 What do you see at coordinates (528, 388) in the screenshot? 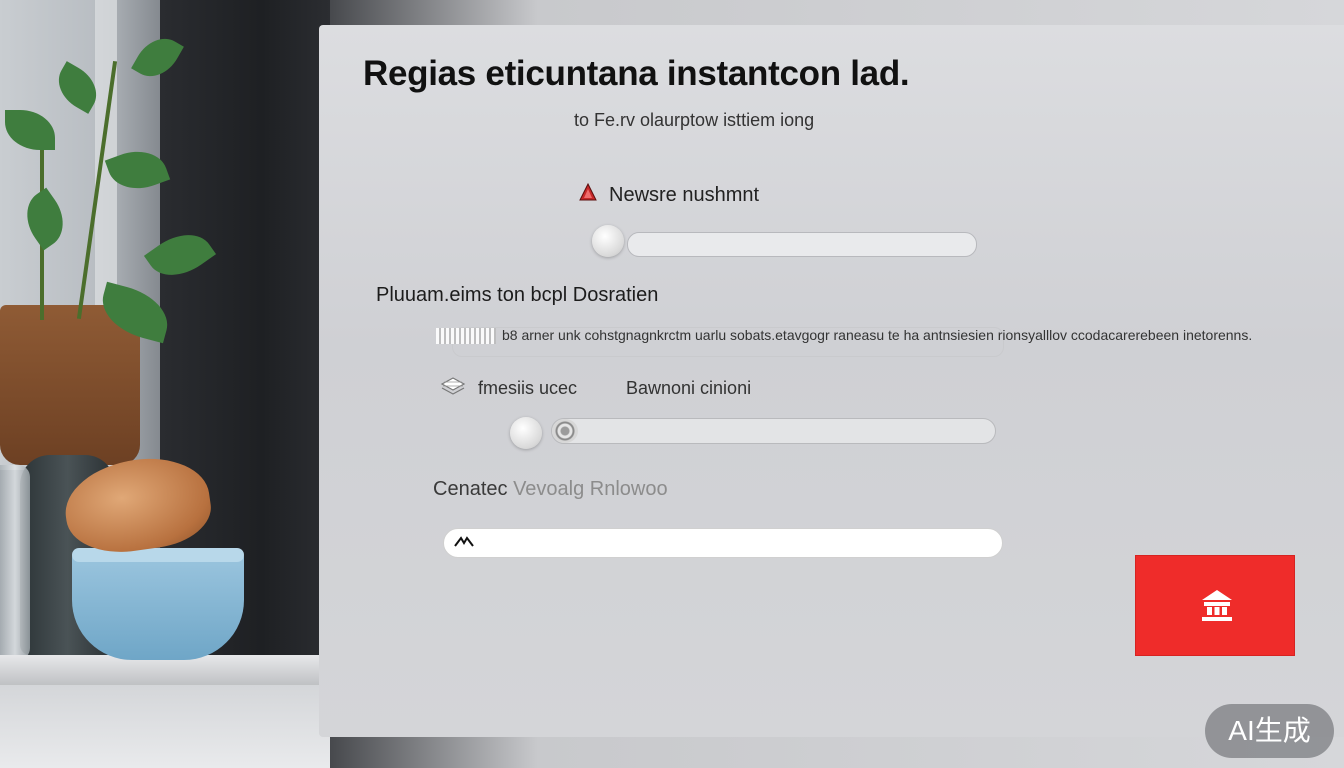
I see `row-label-left: fmesiis ucec` at bounding box center [528, 388].